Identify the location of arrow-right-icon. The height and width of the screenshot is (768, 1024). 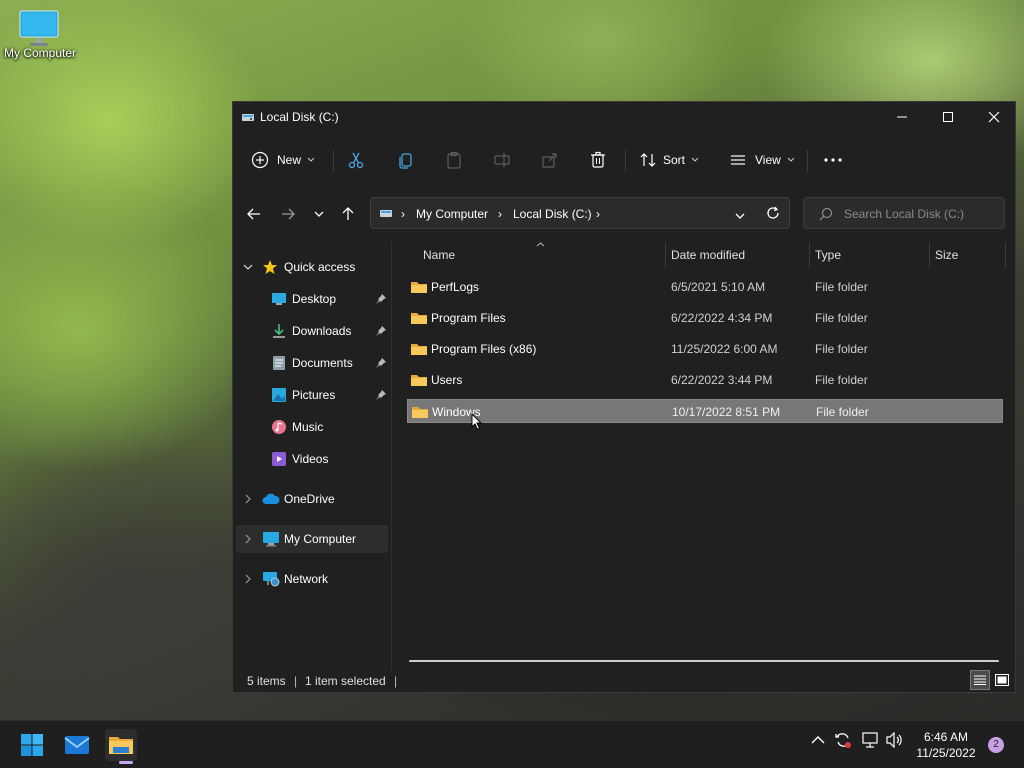
(288, 214).